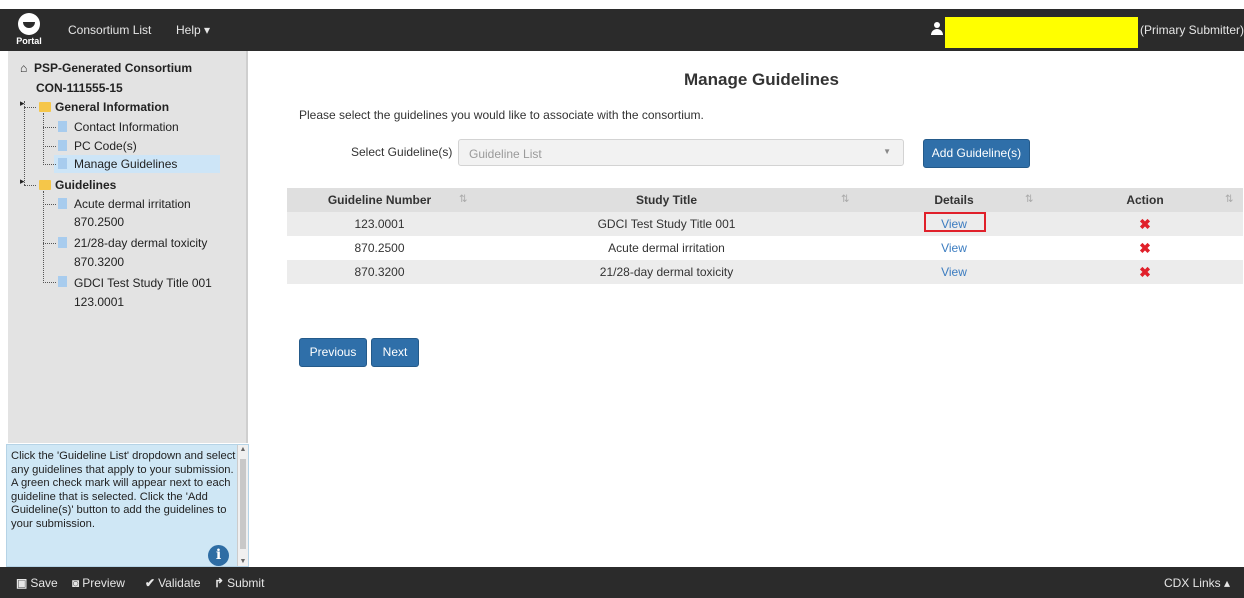  I want to click on study-title-cell: Acute dermal irritation, so click(666, 248).